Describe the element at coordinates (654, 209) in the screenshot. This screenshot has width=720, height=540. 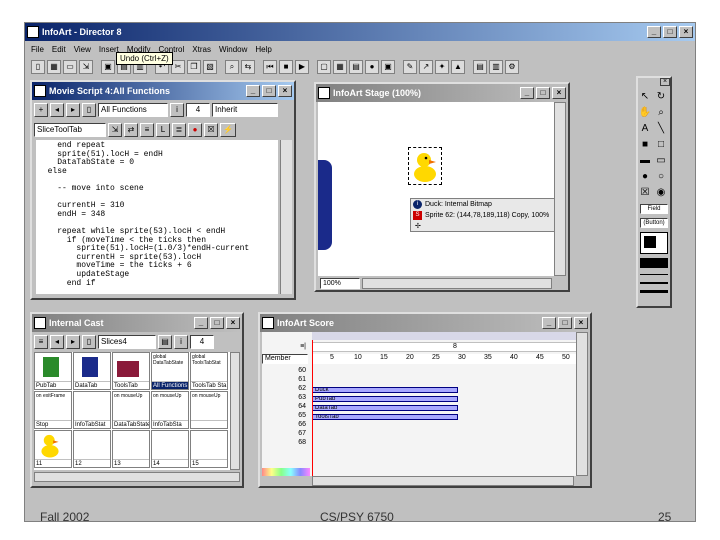
I see `field-tool-button: Field` at that location.